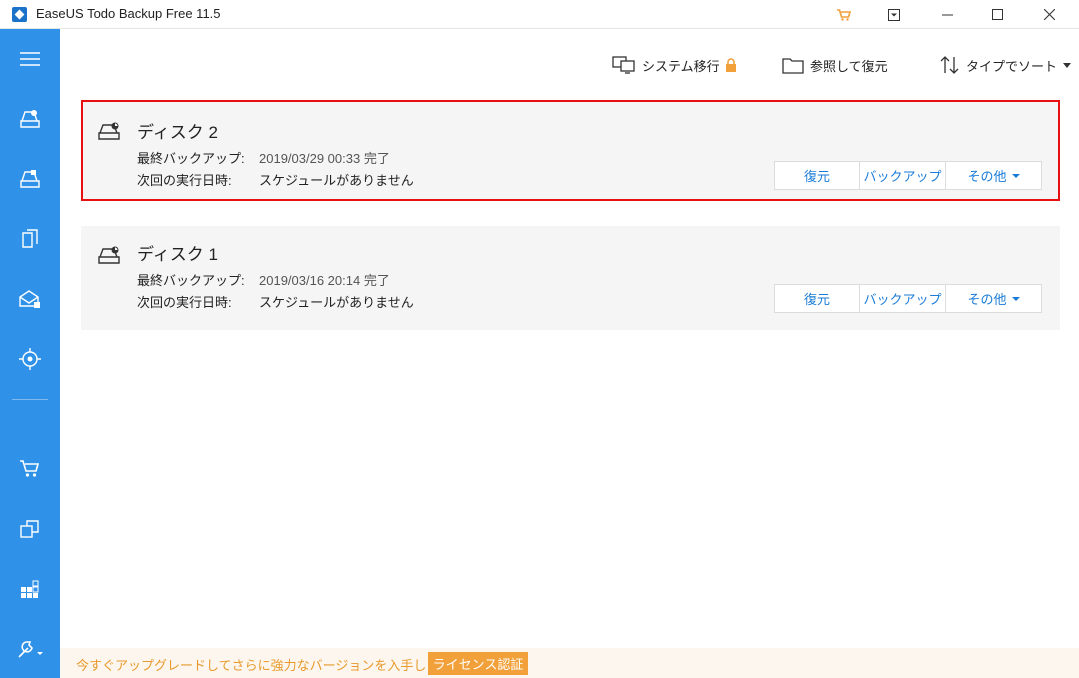  Describe the element at coordinates (128, 13) in the screenshot. I see `window-title: EaseUS Todo Backup Free 11.5` at that location.